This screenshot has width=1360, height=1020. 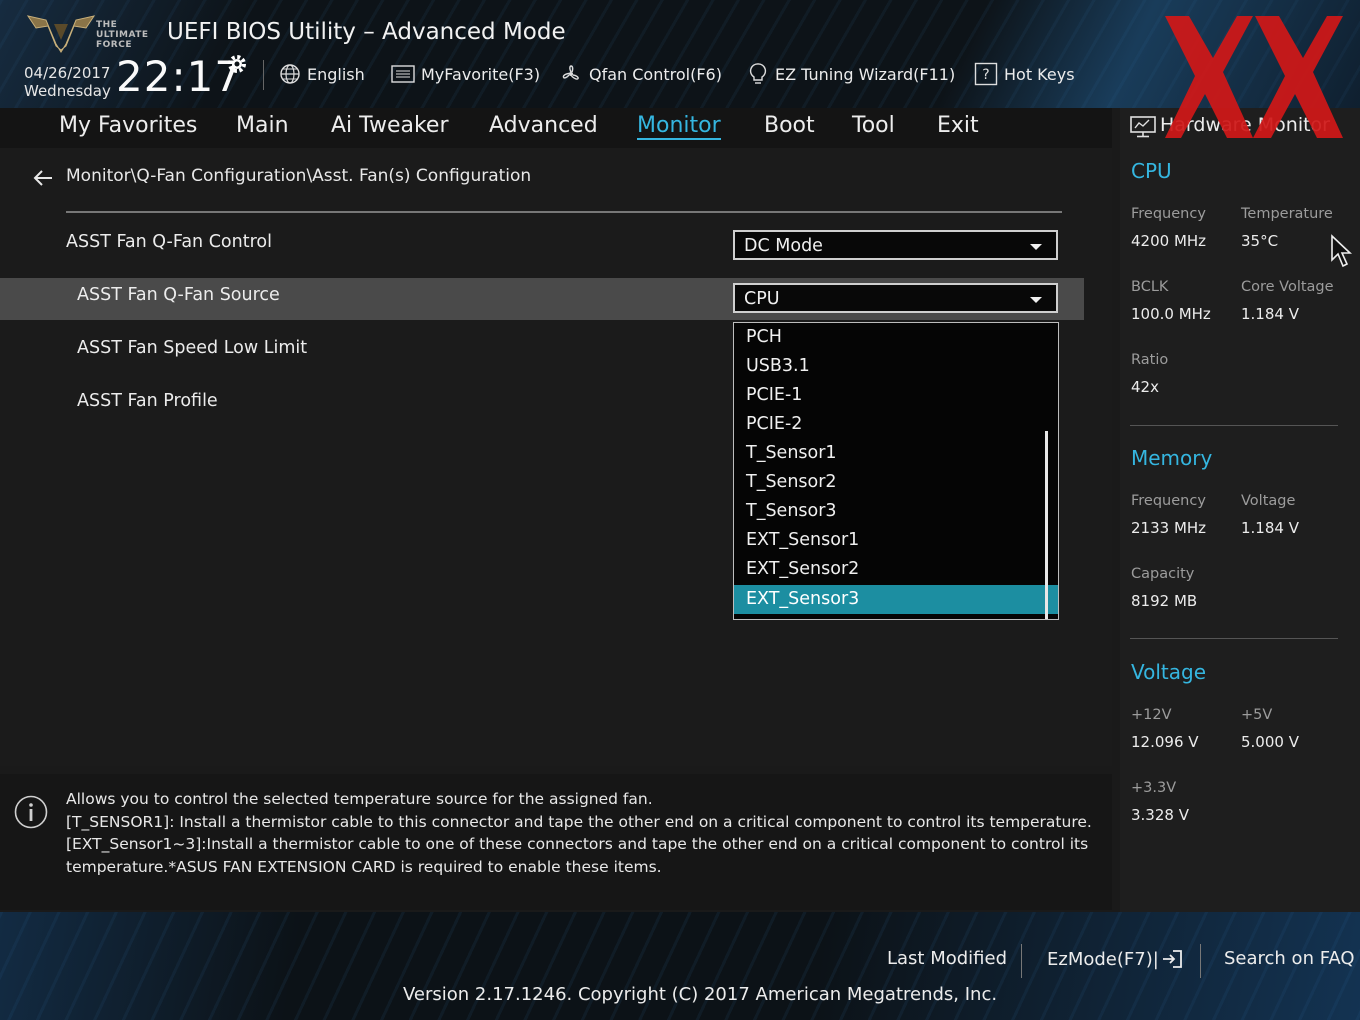 I want to click on myfavorite-button: MyFavorite(F3), so click(x=465, y=74).